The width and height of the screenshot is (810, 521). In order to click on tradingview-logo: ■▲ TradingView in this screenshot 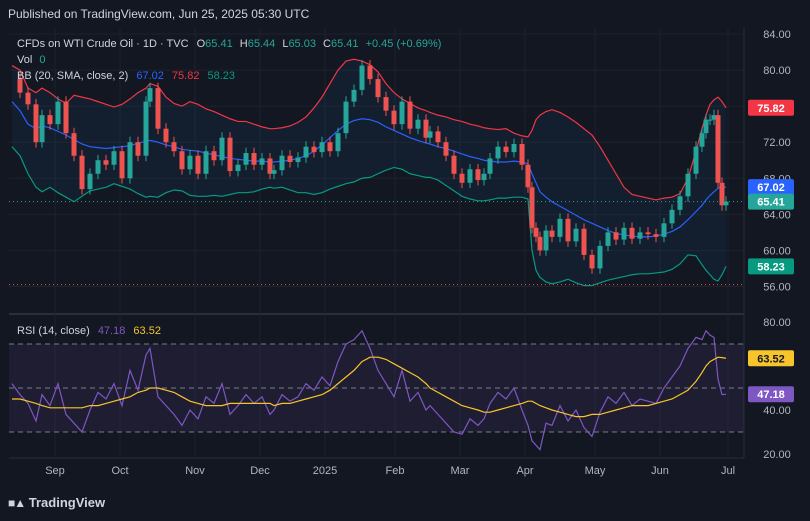, I will do `click(56, 502)`.